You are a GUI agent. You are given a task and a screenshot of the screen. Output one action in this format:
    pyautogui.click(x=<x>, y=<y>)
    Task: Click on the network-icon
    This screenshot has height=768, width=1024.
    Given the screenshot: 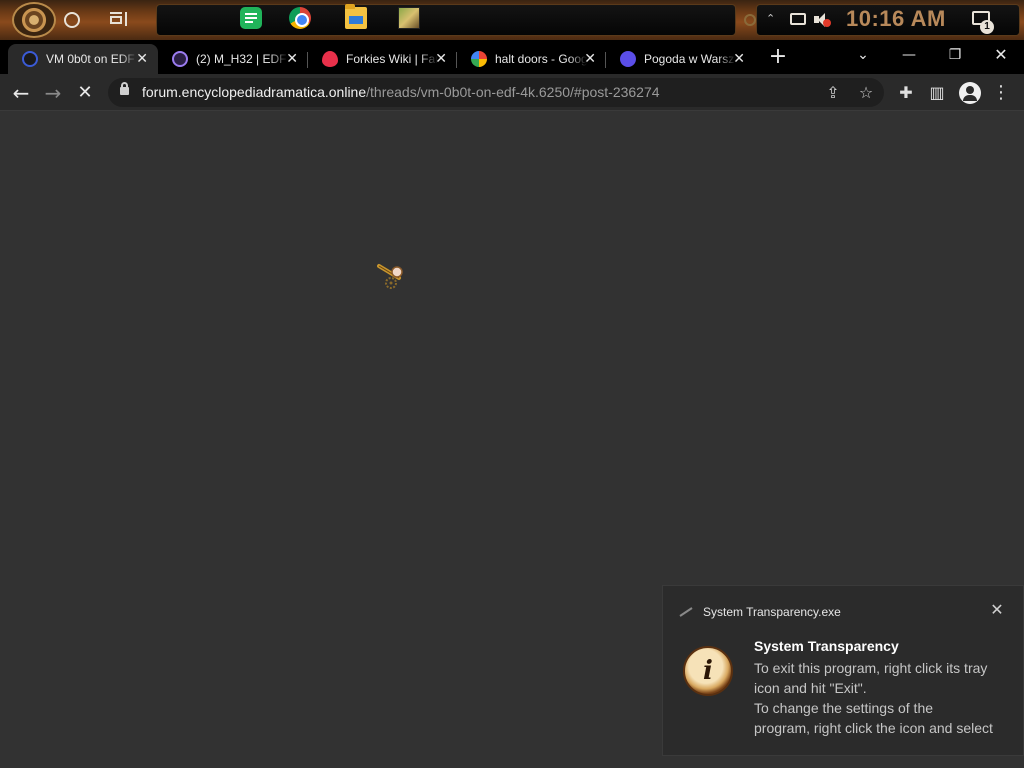 What is the action you would take?
    pyautogui.click(x=798, y=19)
    